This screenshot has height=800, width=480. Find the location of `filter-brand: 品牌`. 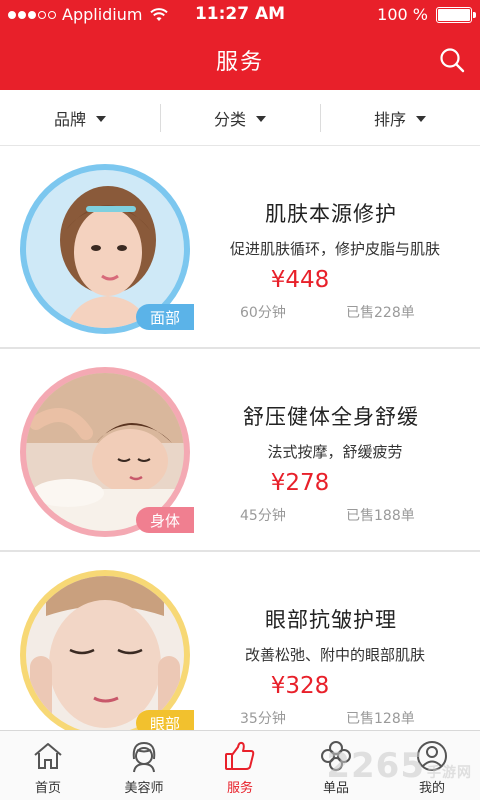

filter-brand: 品牌 is located at coordinates (80, 117).